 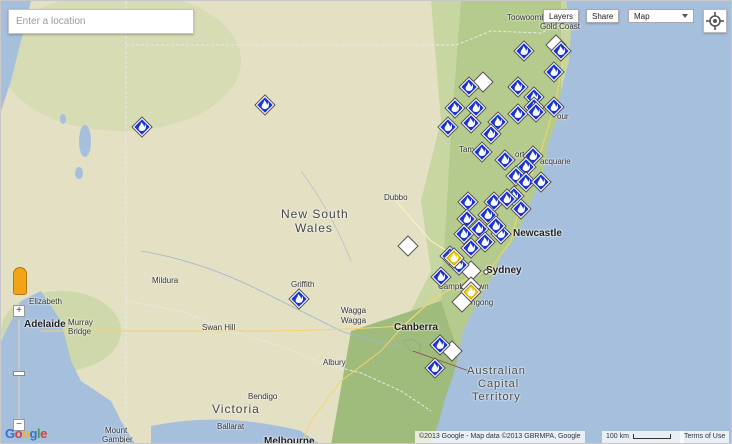 I want to click on terms-of-use-link: Terms of Use, so click(x=705, y=437).